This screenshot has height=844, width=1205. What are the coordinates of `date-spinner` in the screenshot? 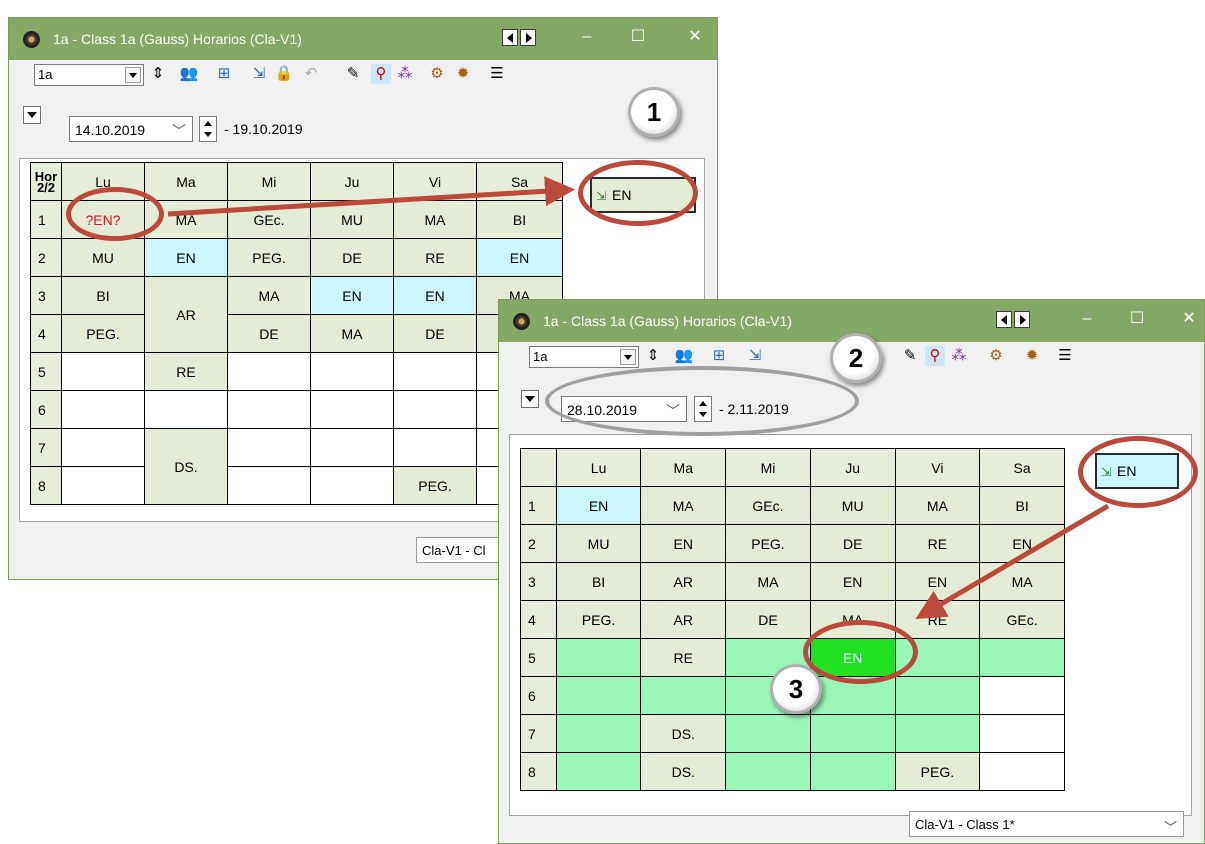 It's located at (208, 129).